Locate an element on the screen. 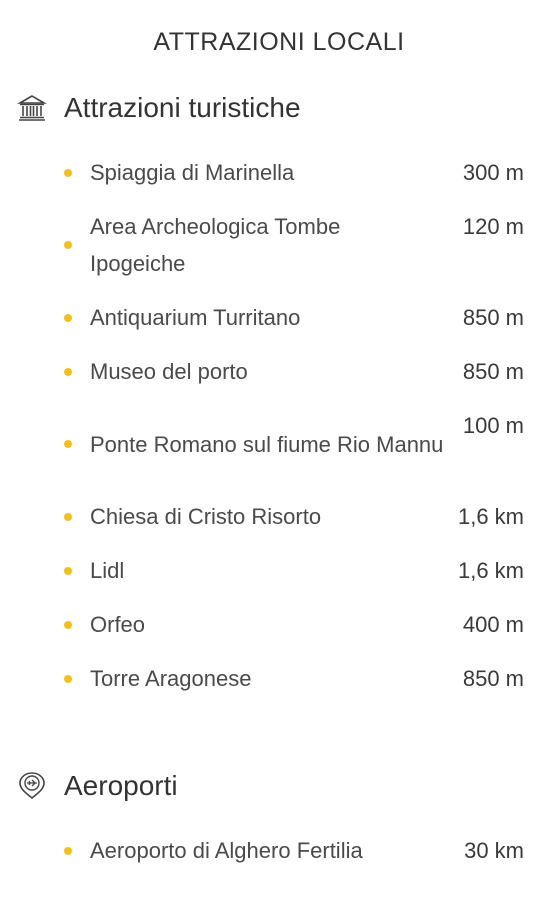 Image resolution: width=558 pixels, height=900 pixels. list-item: Ponte Romano sul fiume Rio Mannu 100 m is located at coordinates (292, 444).